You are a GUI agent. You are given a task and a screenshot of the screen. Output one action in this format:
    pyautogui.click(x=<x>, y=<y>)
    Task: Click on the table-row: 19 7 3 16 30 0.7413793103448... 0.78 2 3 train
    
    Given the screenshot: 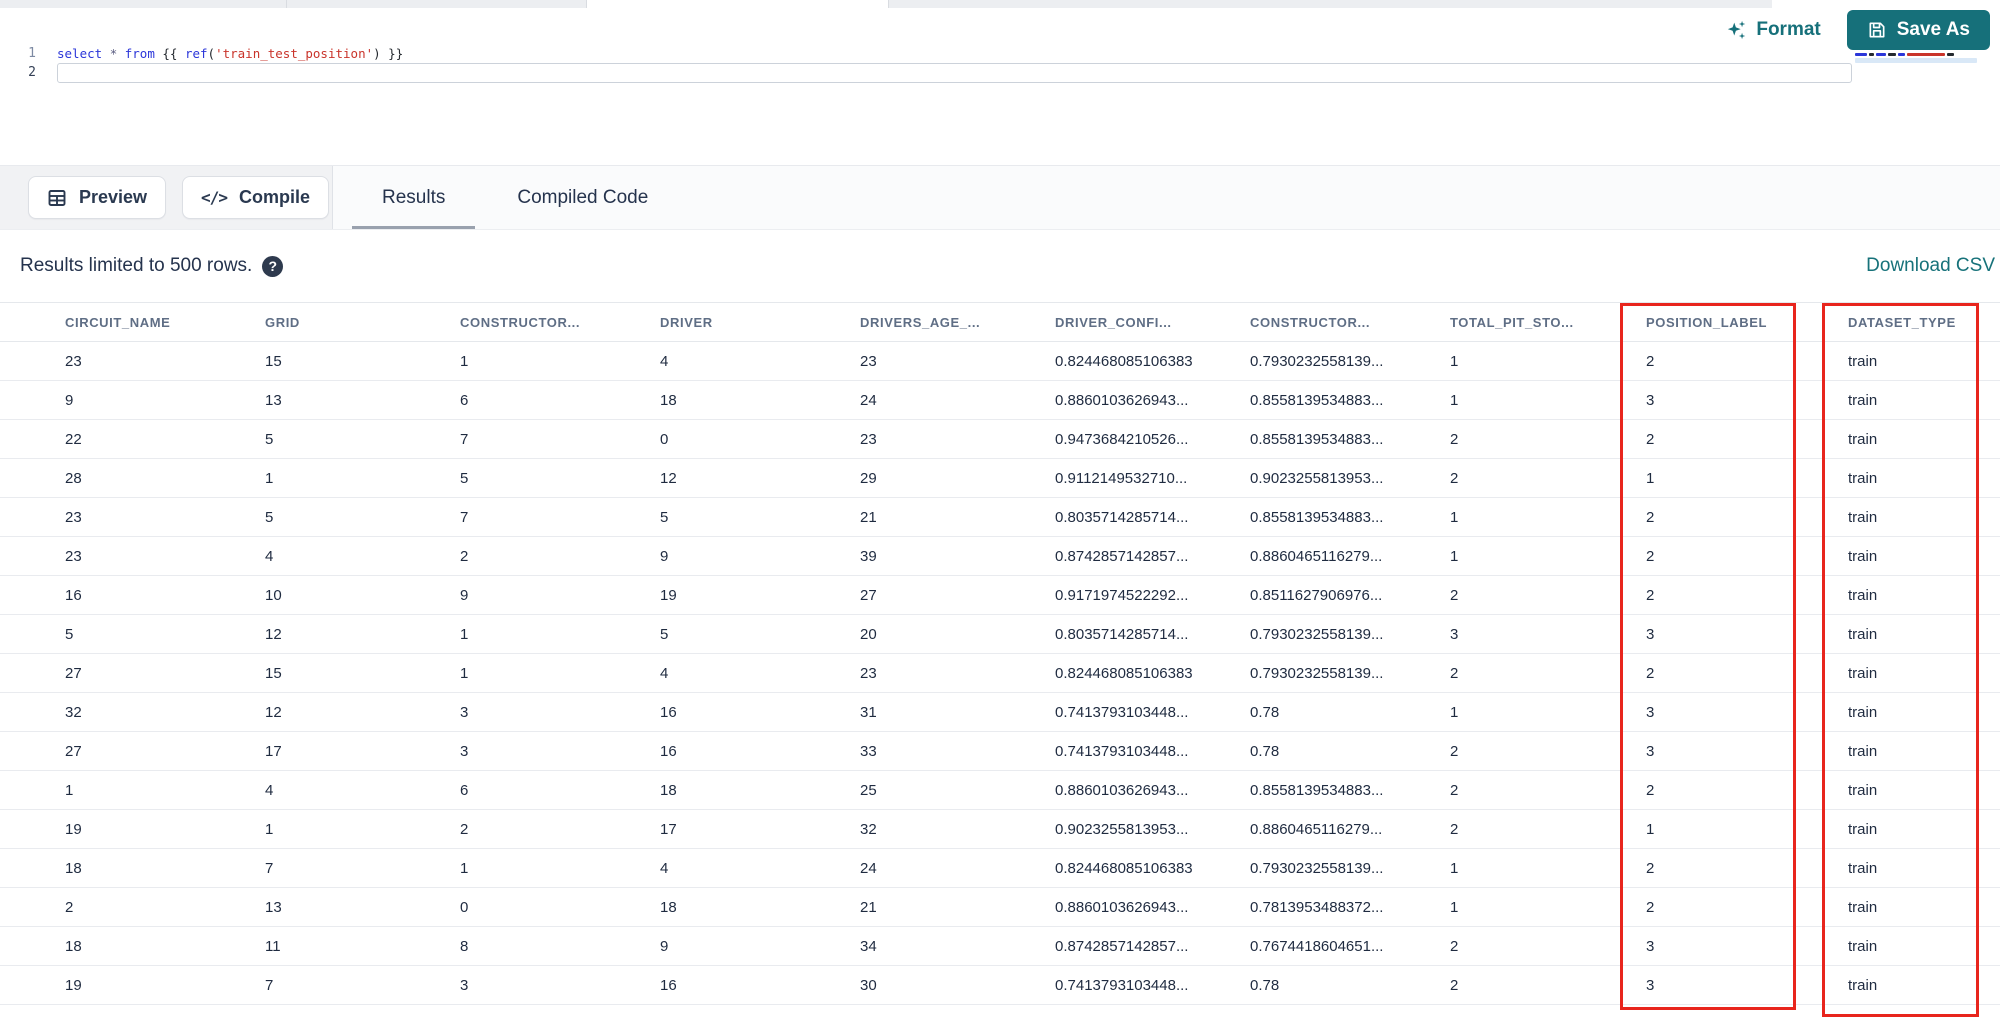 What is the action you would take?
    pyautogui.click(x=1000, y=985)
    